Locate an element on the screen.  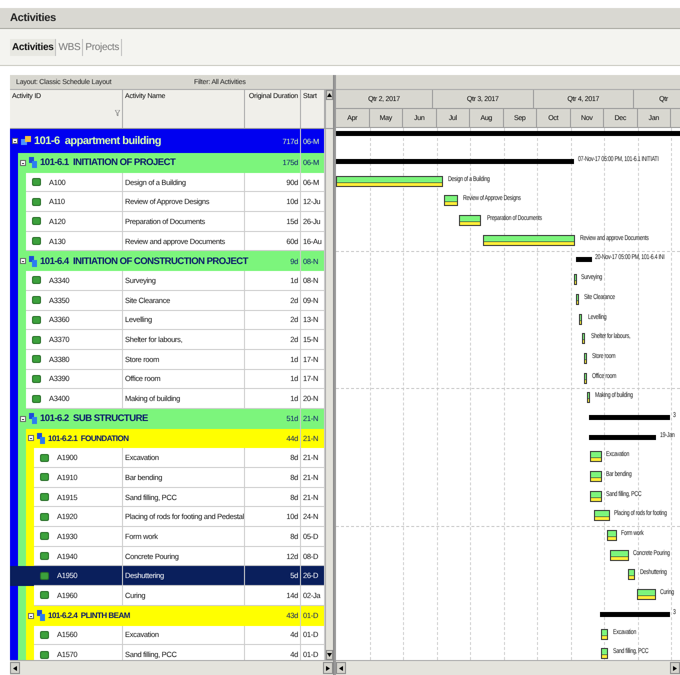
window-title: Activities is located at coordinates (340, 18).